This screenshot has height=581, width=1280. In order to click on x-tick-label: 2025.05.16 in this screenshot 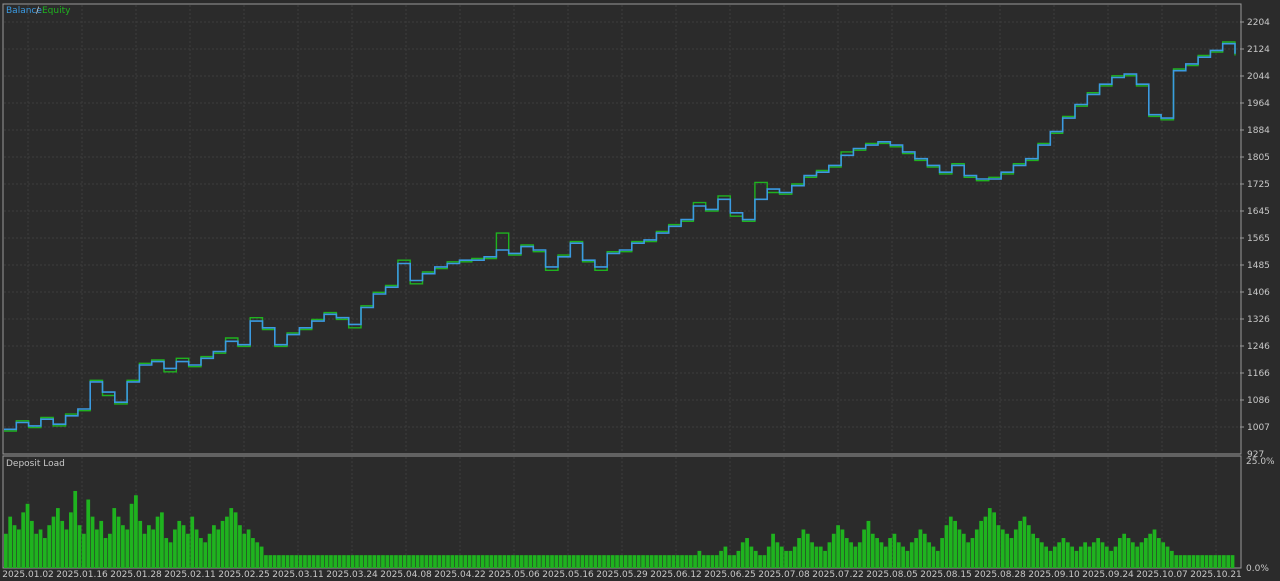, I will do `click(568, 575)`.